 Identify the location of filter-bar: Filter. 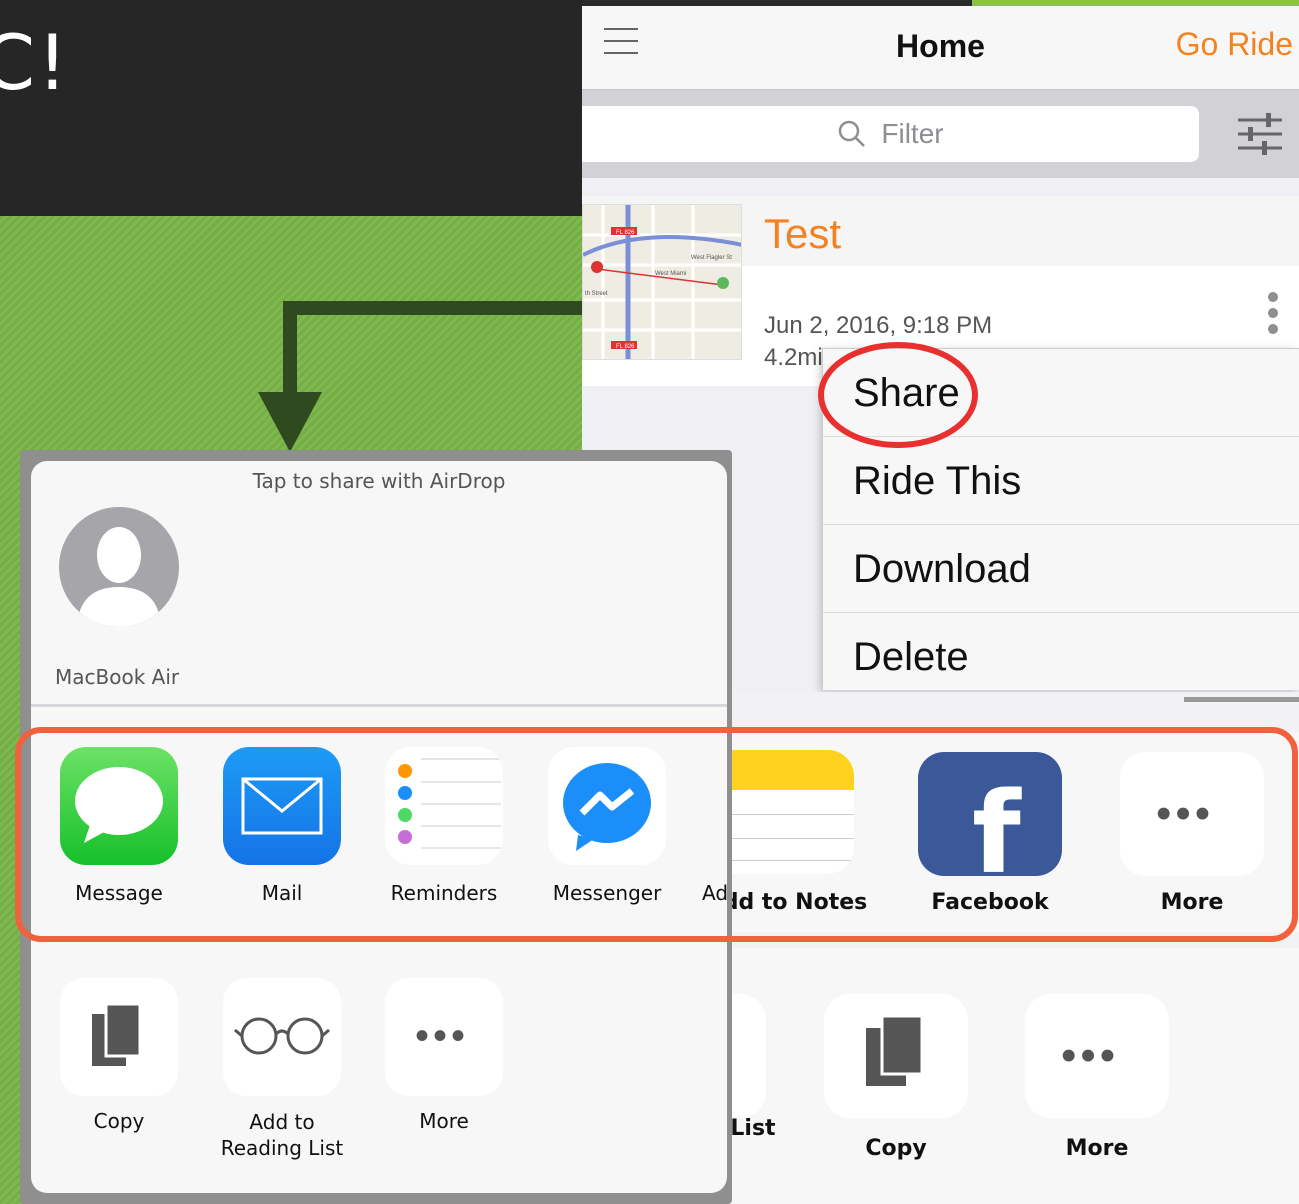
(940, 134).